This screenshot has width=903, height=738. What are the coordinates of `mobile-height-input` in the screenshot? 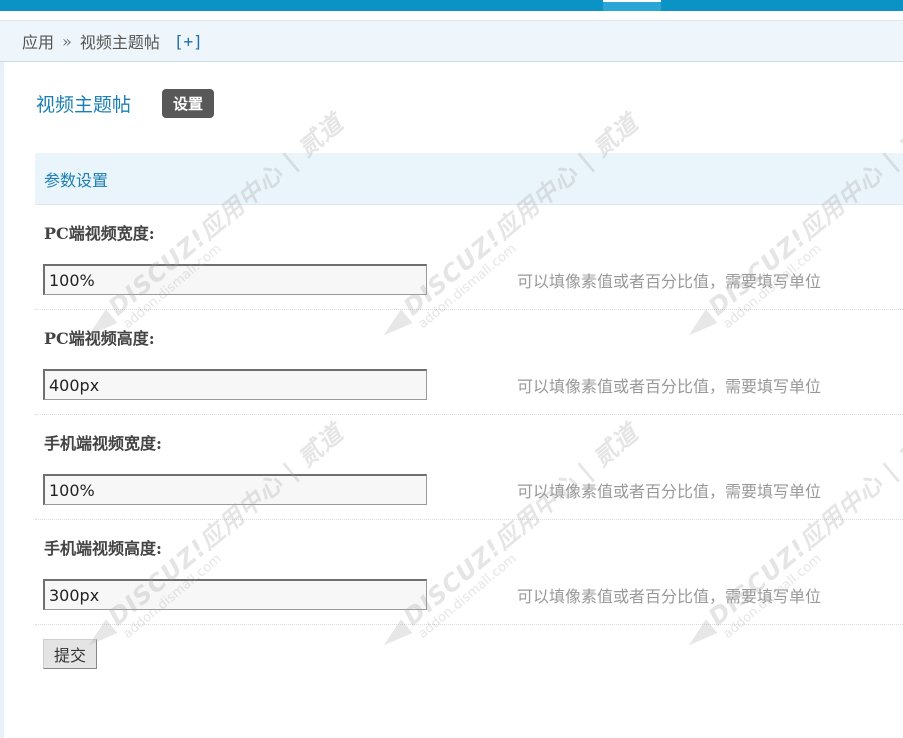 It's located at (235, 594).